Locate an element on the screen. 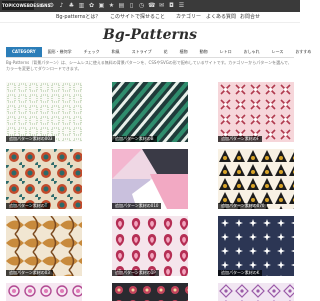 This screenshot has width=320, height=301. pattern-caption: 追加パターン素材の003 is located at coordinates (31, 139).